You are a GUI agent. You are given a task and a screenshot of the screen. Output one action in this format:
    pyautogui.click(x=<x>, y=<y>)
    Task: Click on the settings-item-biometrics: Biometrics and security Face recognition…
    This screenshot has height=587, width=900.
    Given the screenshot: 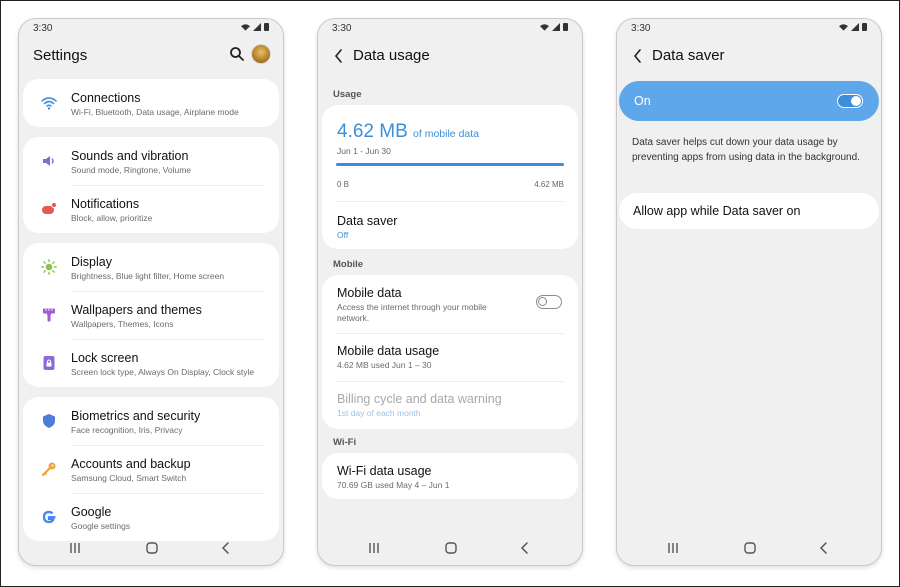 What is the action you would take?
    pyautogui.click(x=151, y=421)
    